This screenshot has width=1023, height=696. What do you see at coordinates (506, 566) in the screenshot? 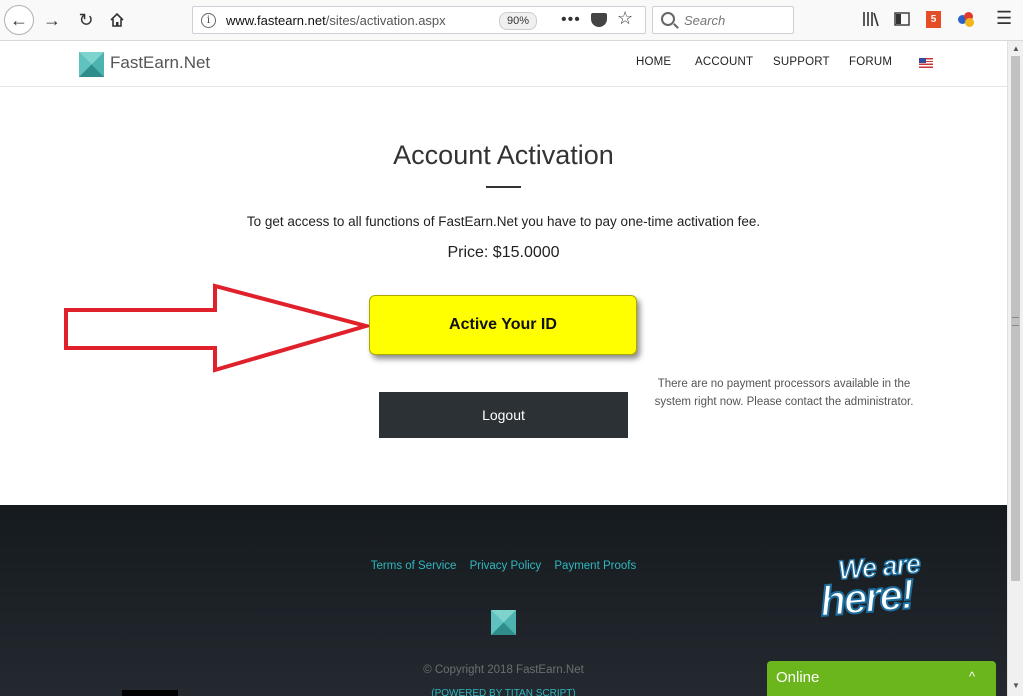
I see `privacy-policy-link: Privacy Policy` at bounding box center [506, 566].